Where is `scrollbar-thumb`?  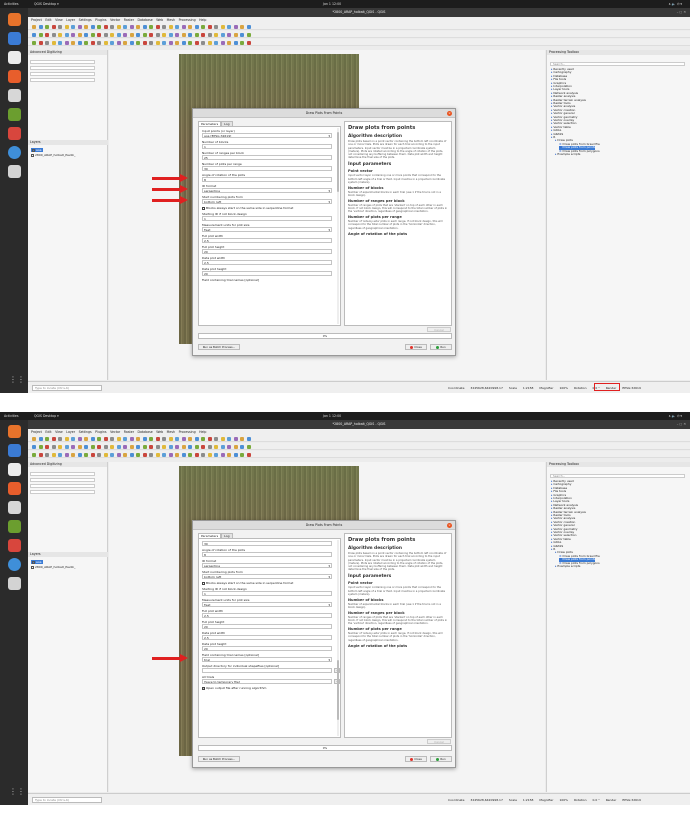 scrollbar-thumb is located at coordinates (338, 690).